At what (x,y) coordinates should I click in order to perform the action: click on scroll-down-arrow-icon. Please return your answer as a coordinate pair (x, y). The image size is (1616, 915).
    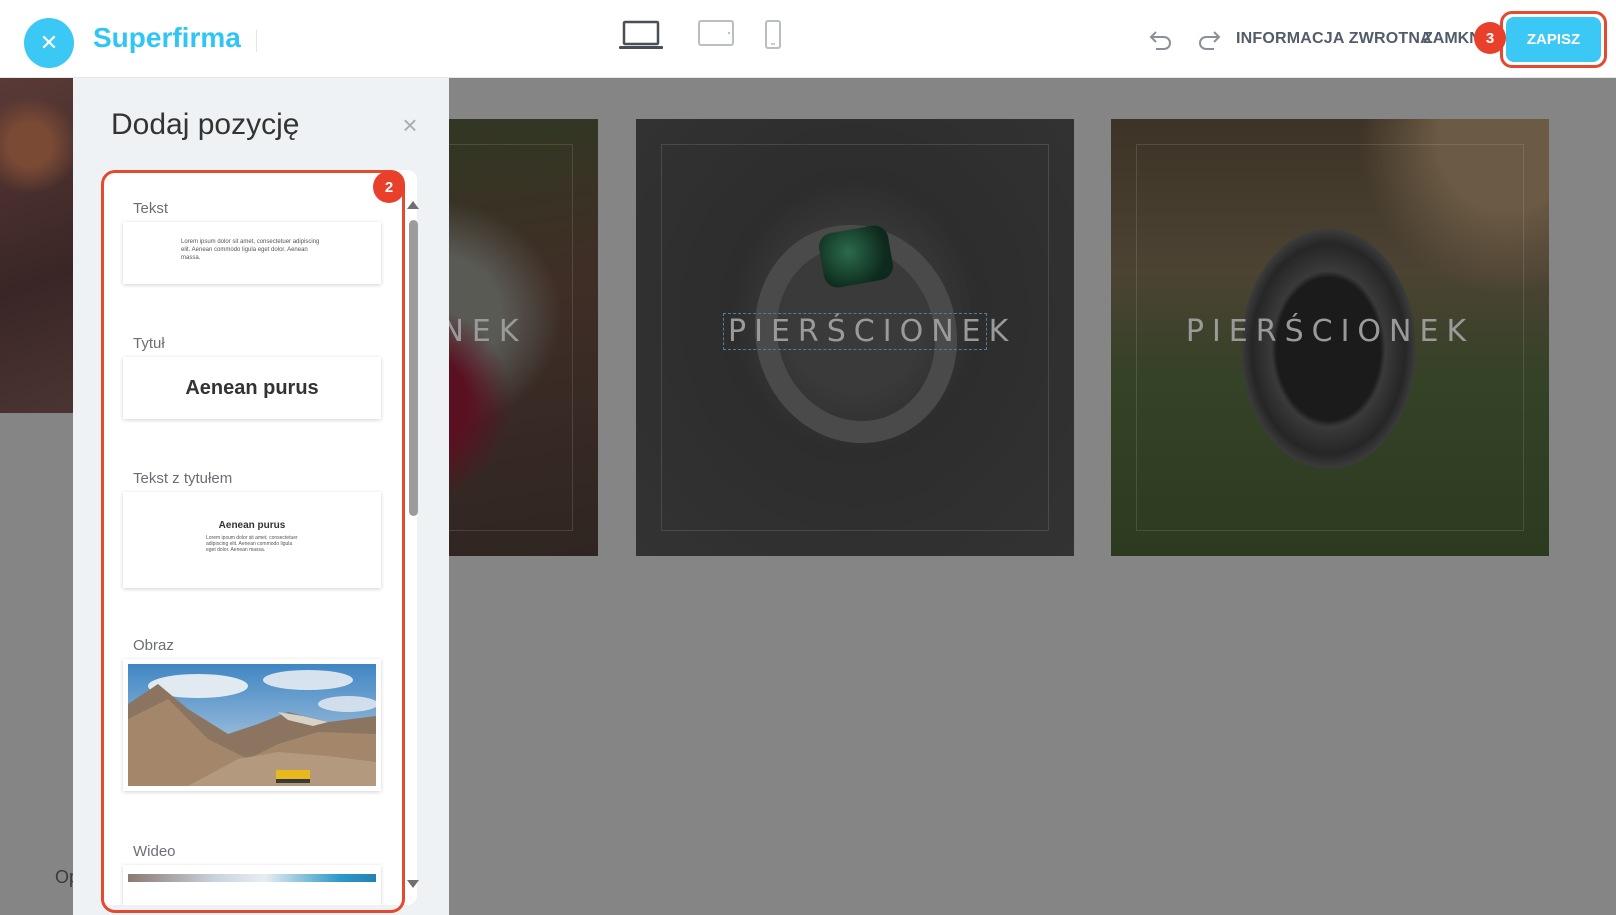
    Looking at the image, I should click on (413, 884).